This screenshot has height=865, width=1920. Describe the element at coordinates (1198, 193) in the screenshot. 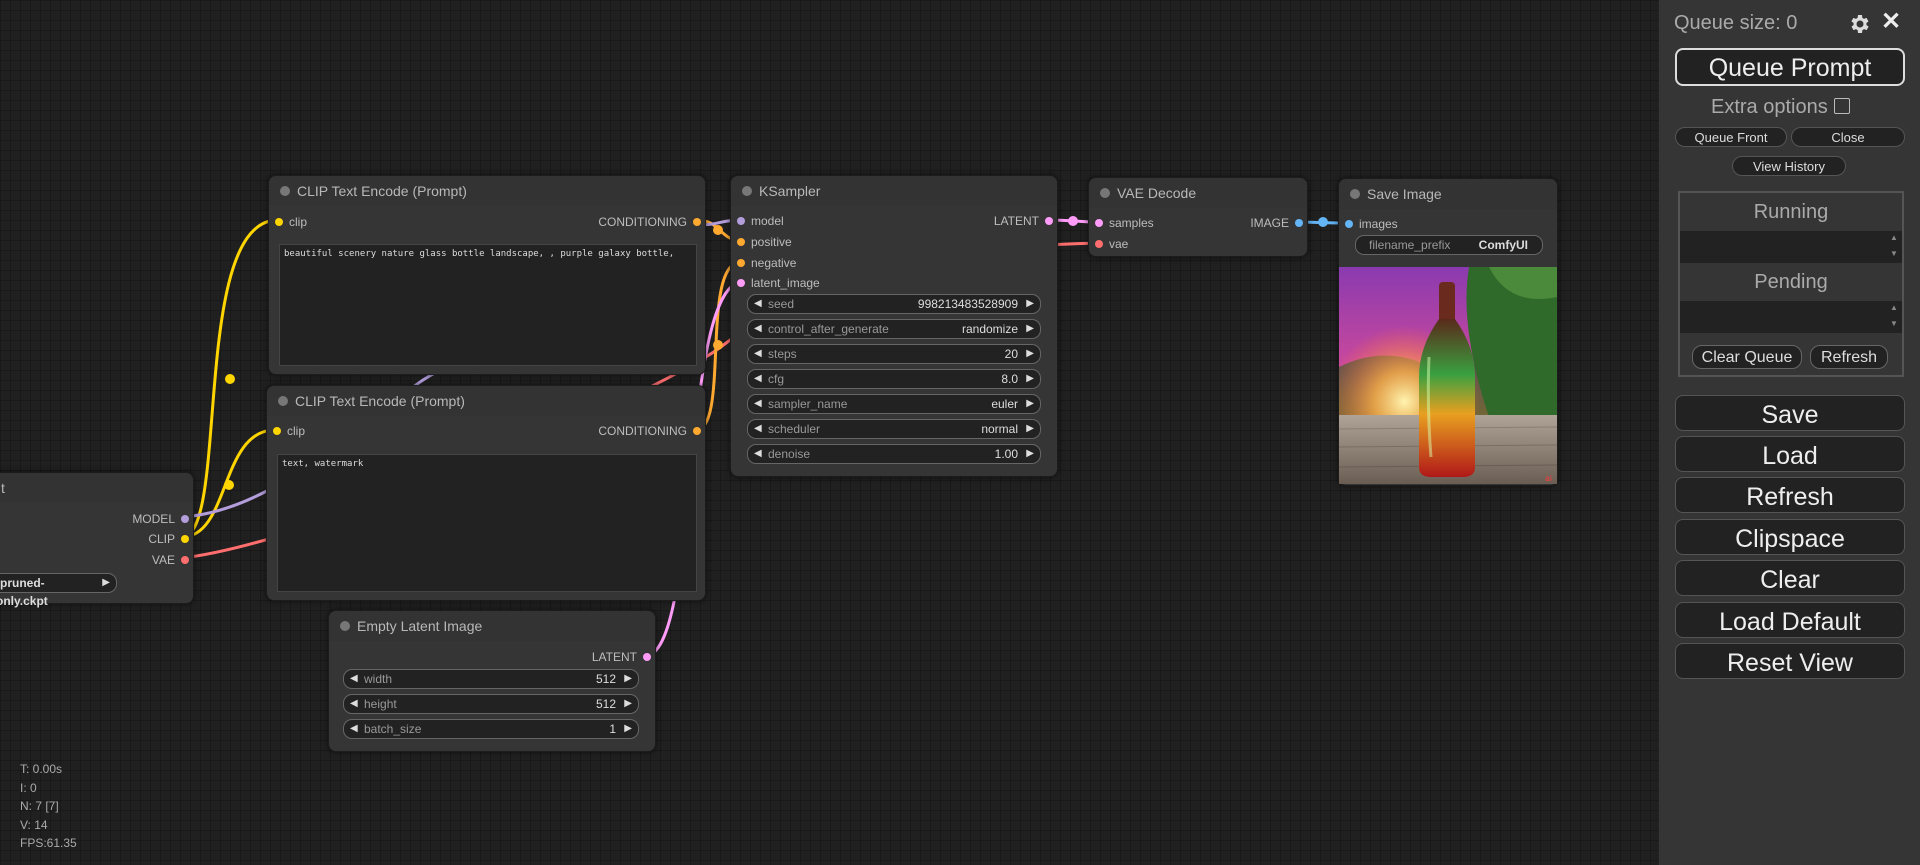

I see `node-title: VAE Decode` at that location.